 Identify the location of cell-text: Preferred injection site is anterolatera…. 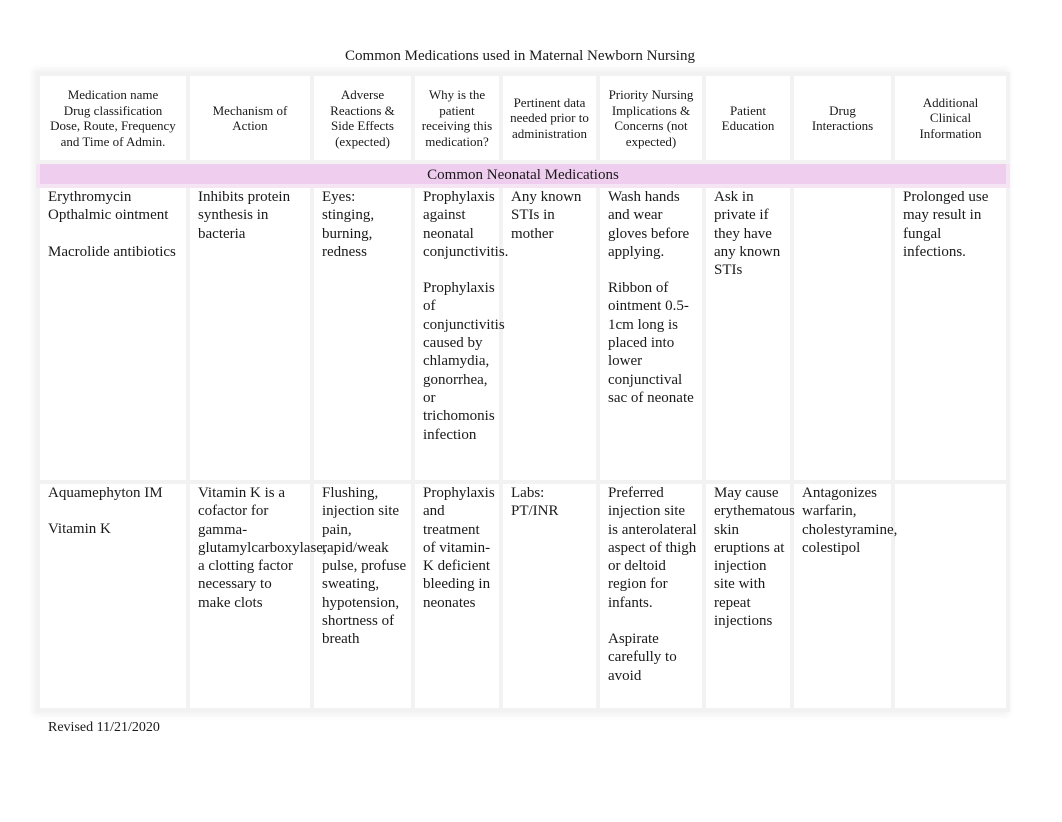
(652, 548).